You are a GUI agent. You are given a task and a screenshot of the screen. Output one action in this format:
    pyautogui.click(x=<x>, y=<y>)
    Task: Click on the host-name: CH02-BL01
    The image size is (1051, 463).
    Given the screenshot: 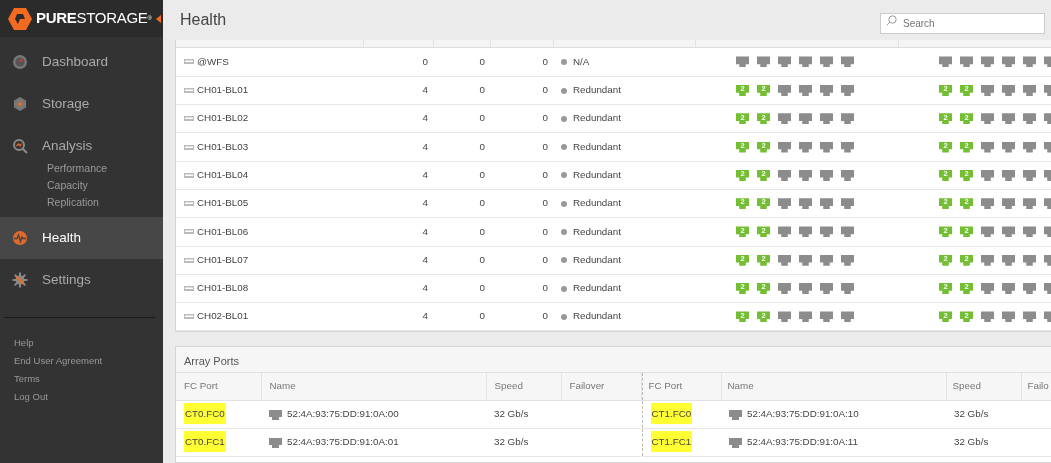 What is the action you would take?
    pyautogui.click(x=223, y=316)
    